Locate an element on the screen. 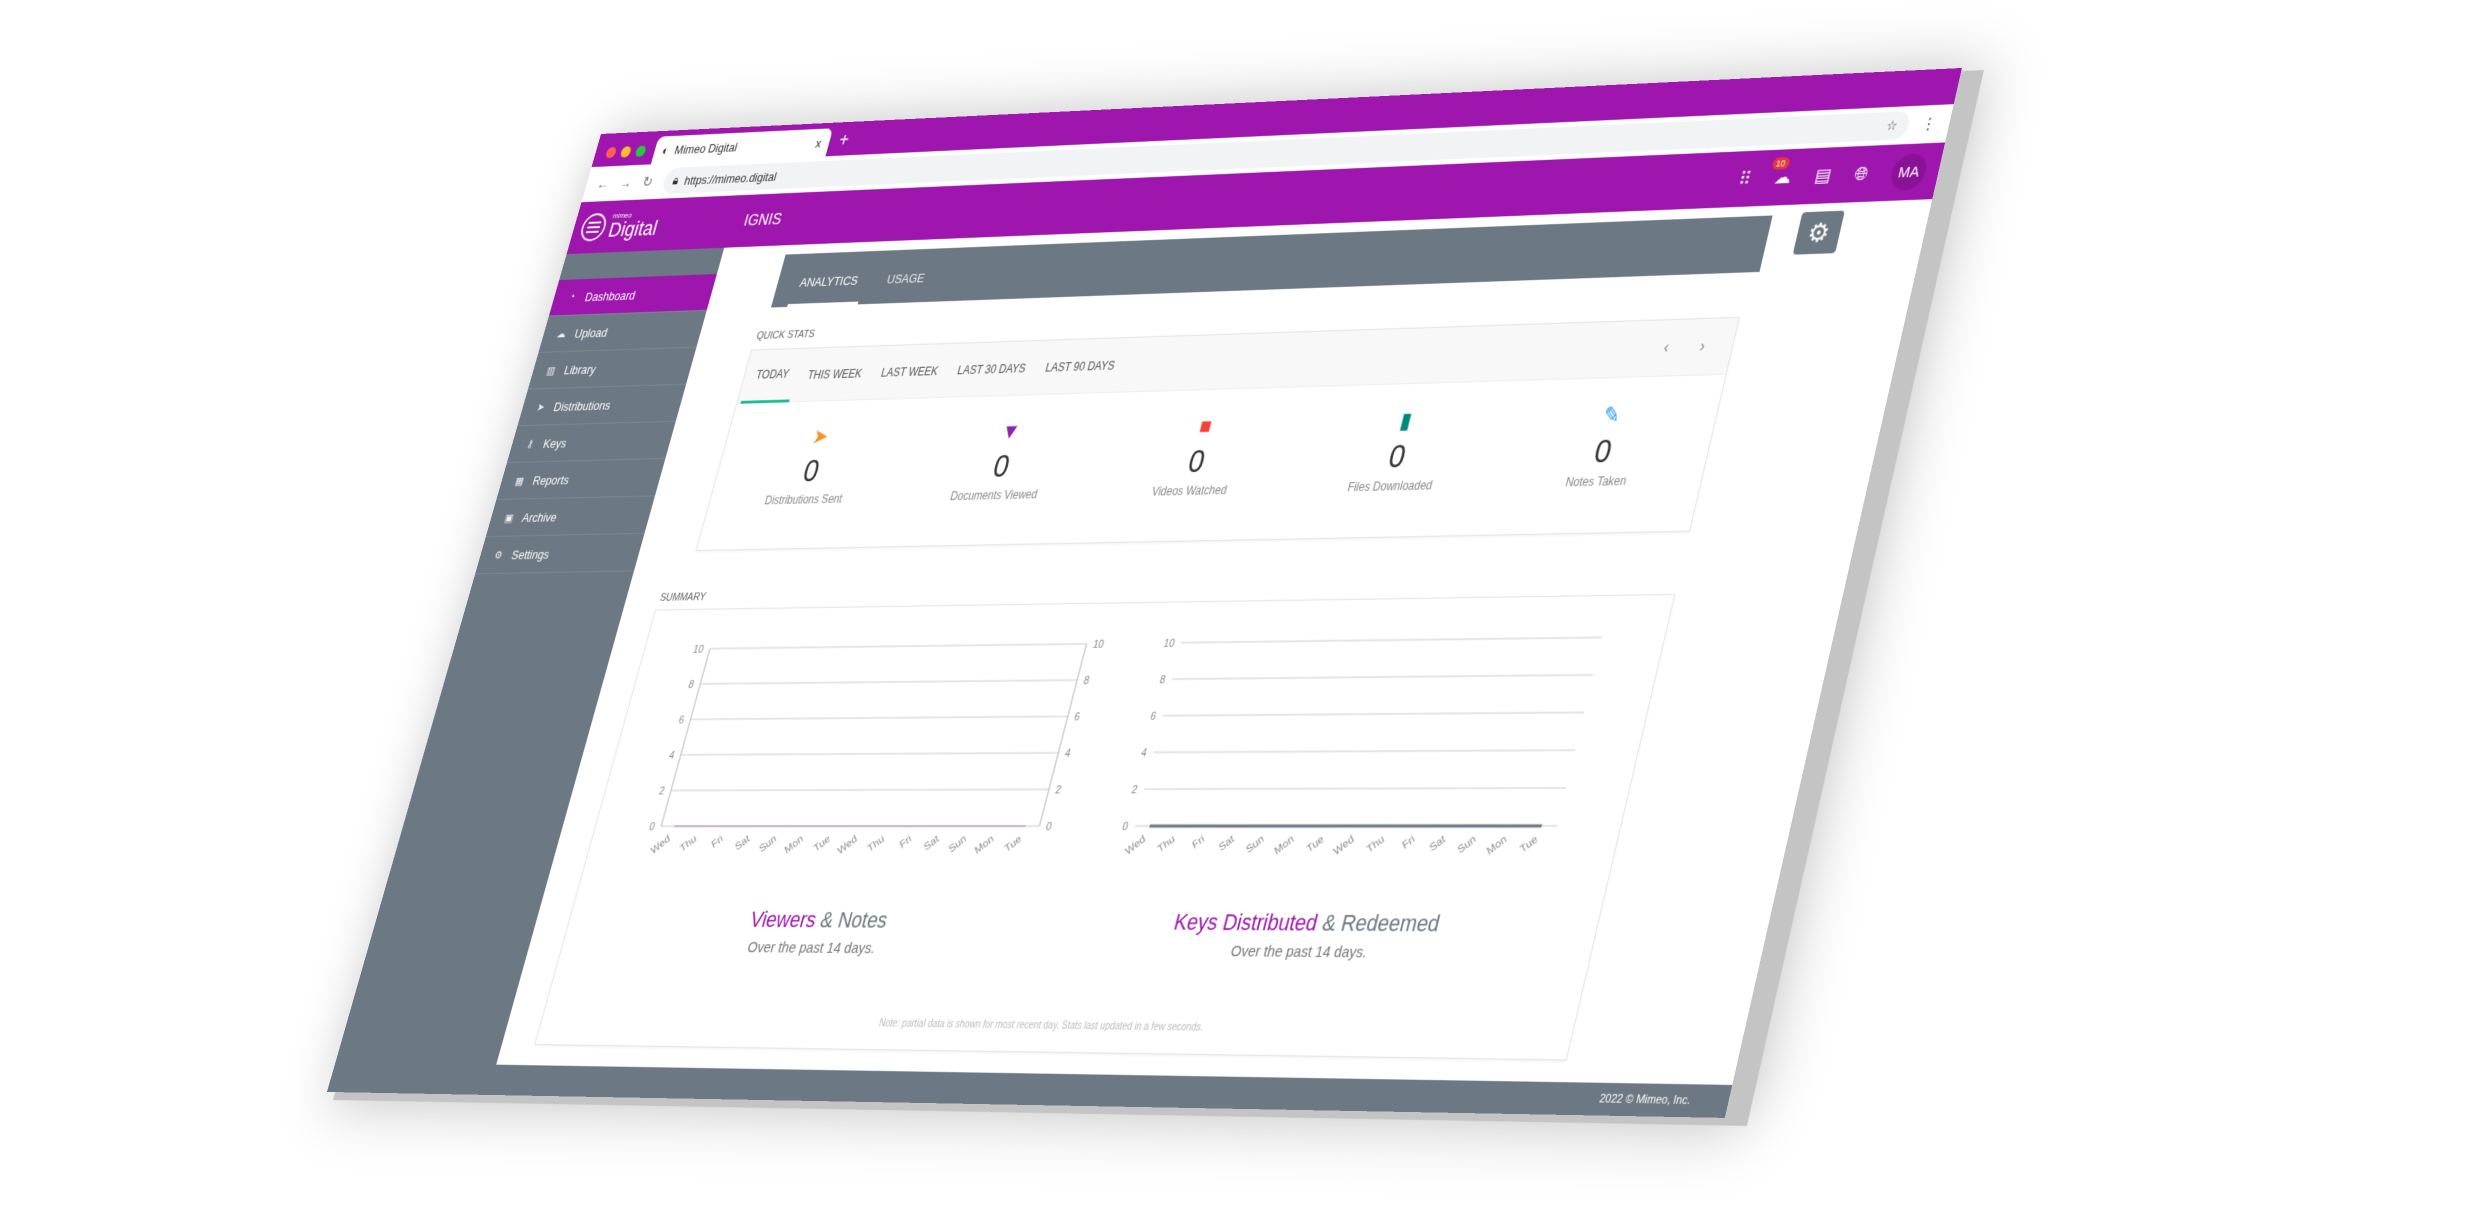 The width and height of the screenshot is (2481, 1212). x-tick-label: Fri is located at coordinates (1198, 841).